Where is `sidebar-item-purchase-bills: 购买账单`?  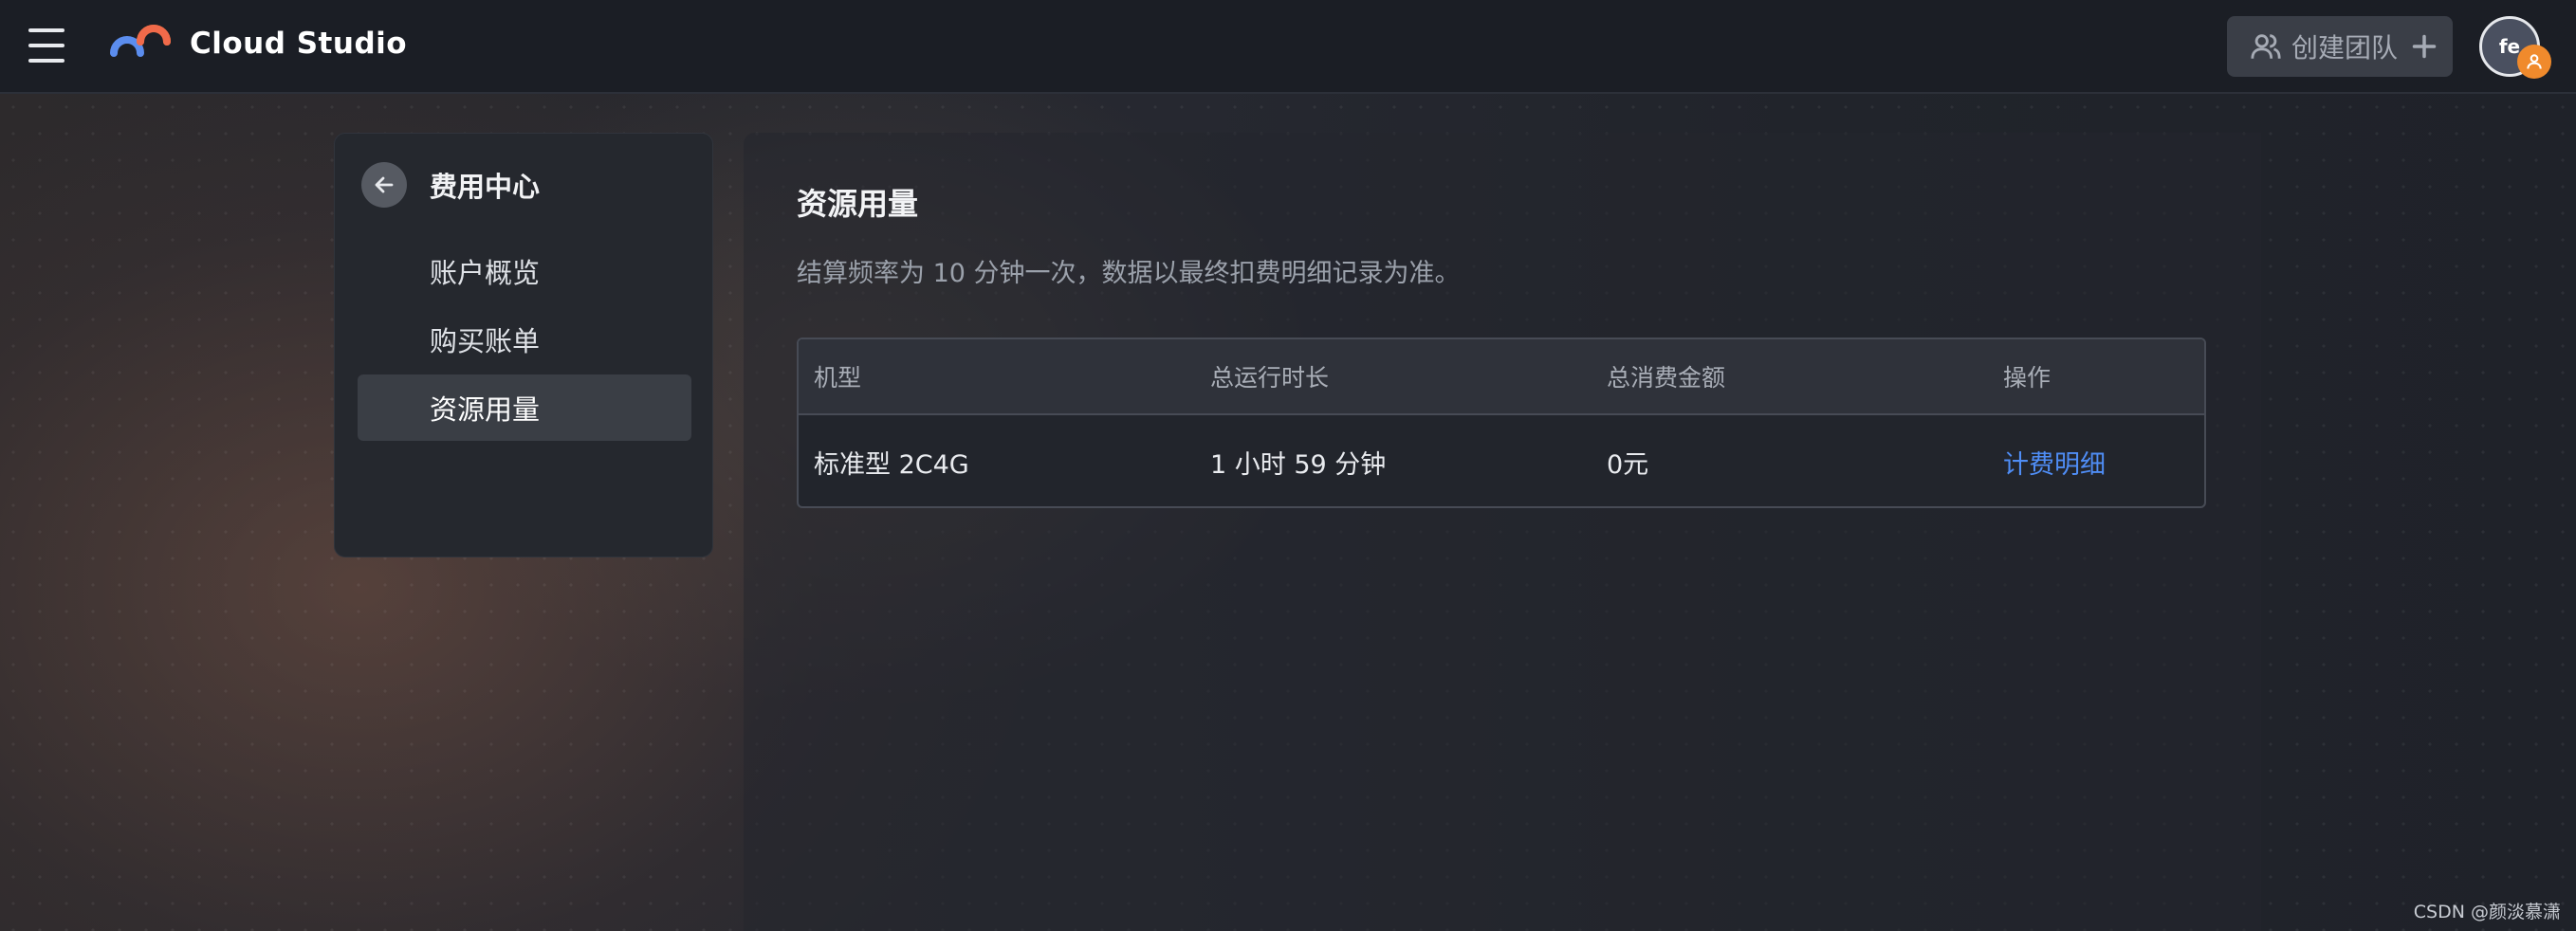 sidebar-item-purchase-bills: 购买账单 is located at coordinates (524, 340).